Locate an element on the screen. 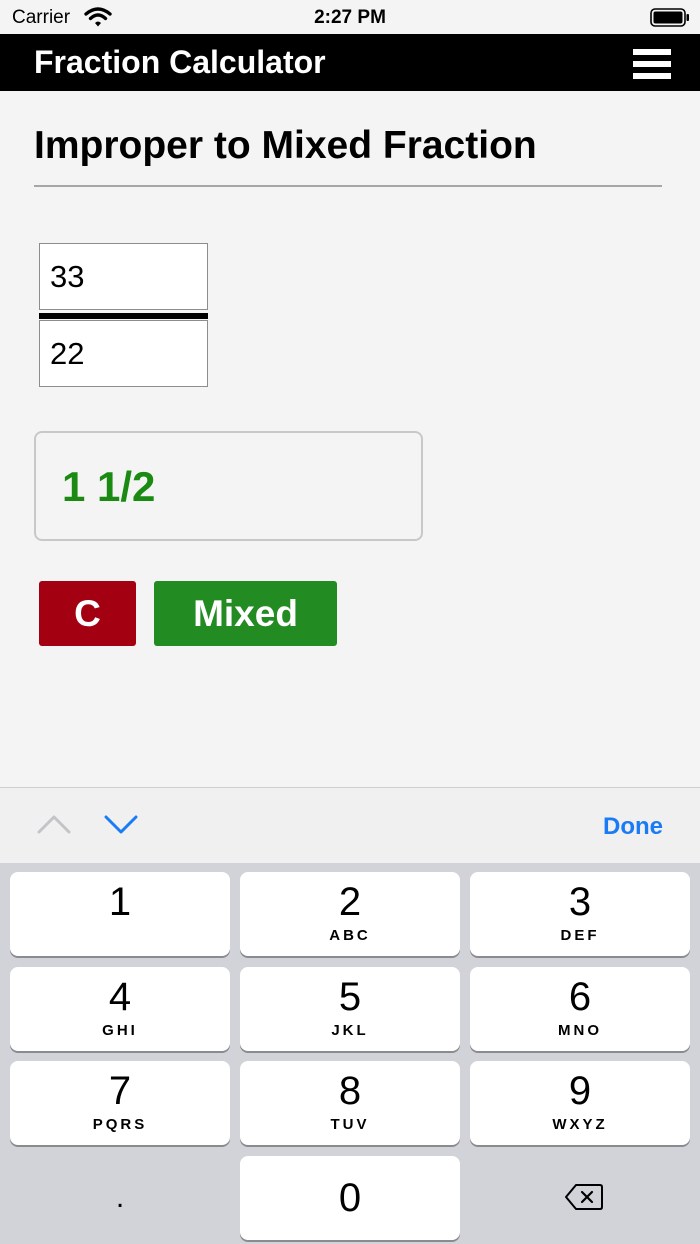  key-letters: DEF is located at coordinates (580, 935).